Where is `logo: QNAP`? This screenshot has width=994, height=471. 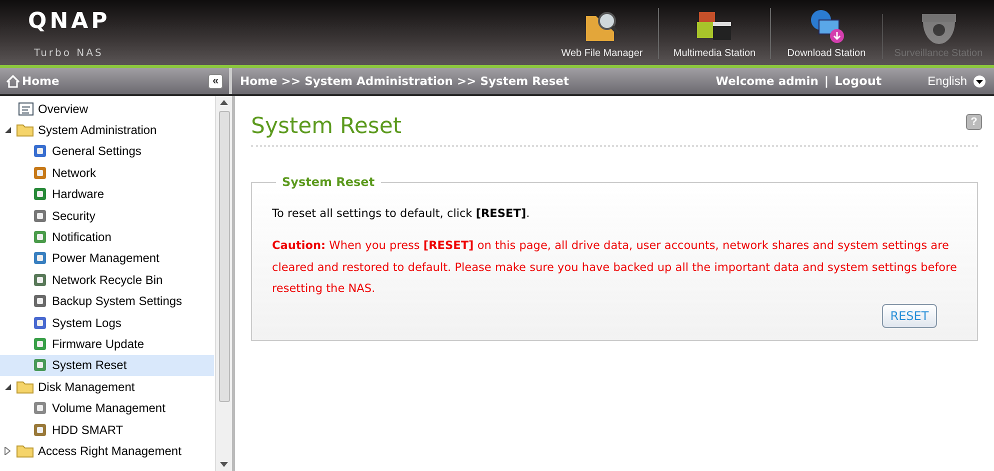
logo: QNAP is located at coordinates (69, 22).